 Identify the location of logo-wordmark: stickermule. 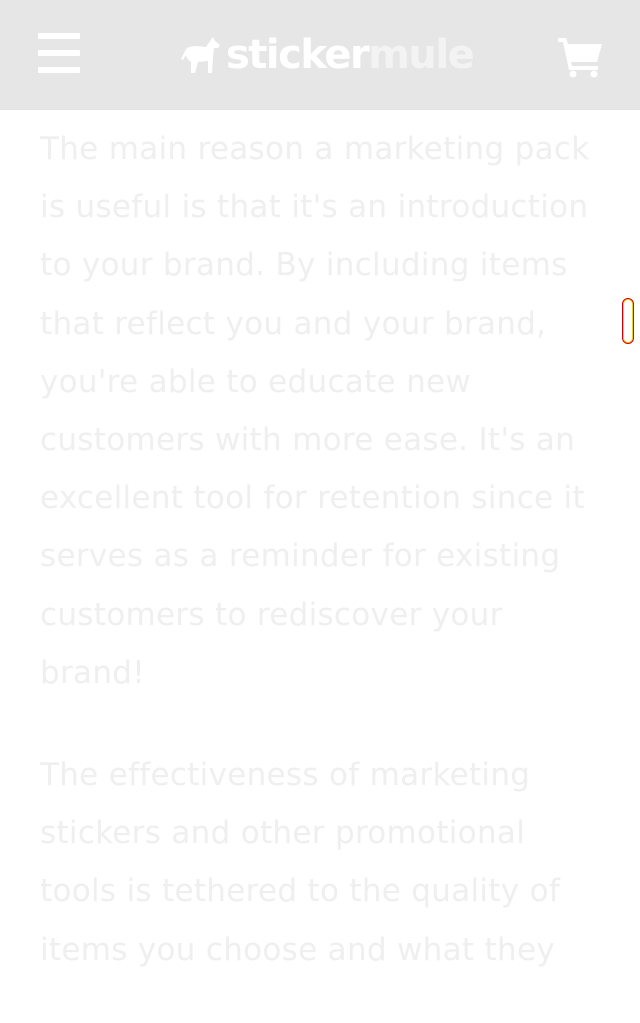
(350, 55).